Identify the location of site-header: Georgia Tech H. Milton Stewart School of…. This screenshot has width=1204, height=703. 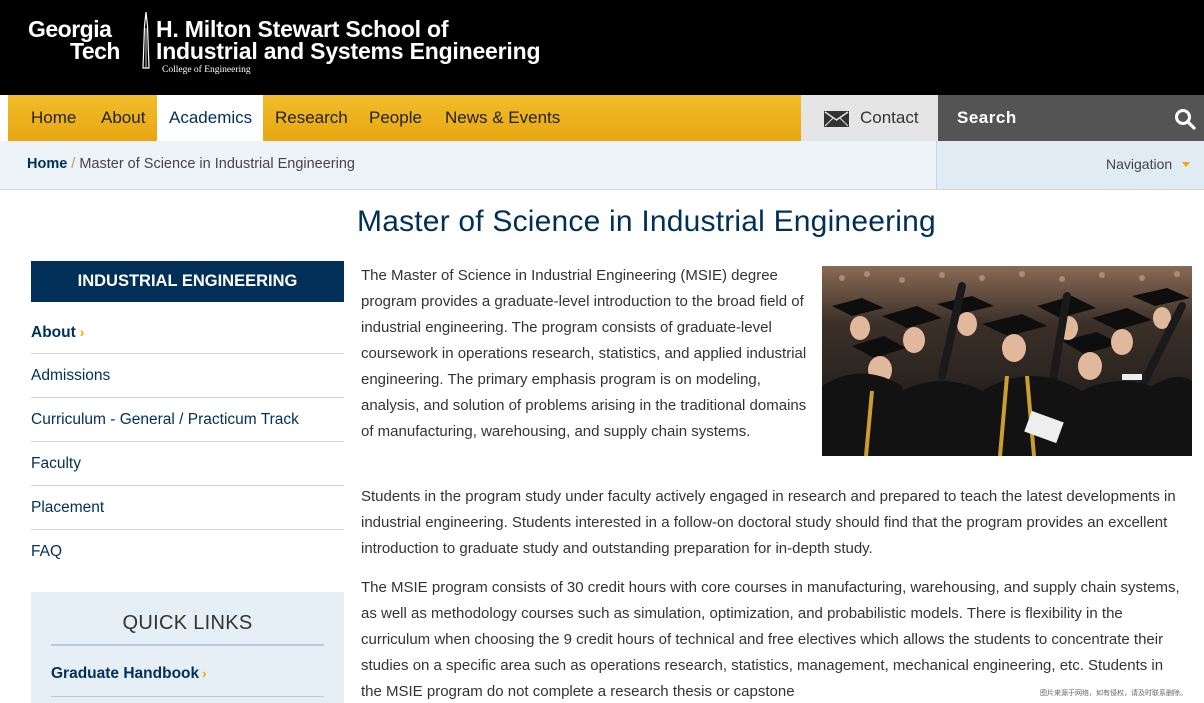
(602, 47).